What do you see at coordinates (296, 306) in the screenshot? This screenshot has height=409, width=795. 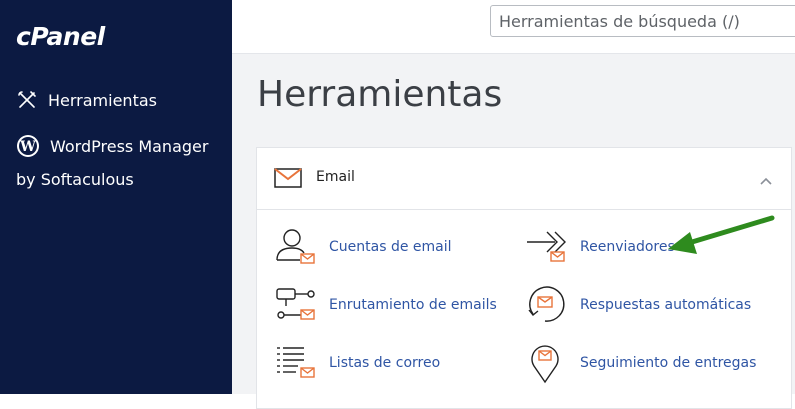 I see `email-routing-icon` at bounding box center [296, 306].